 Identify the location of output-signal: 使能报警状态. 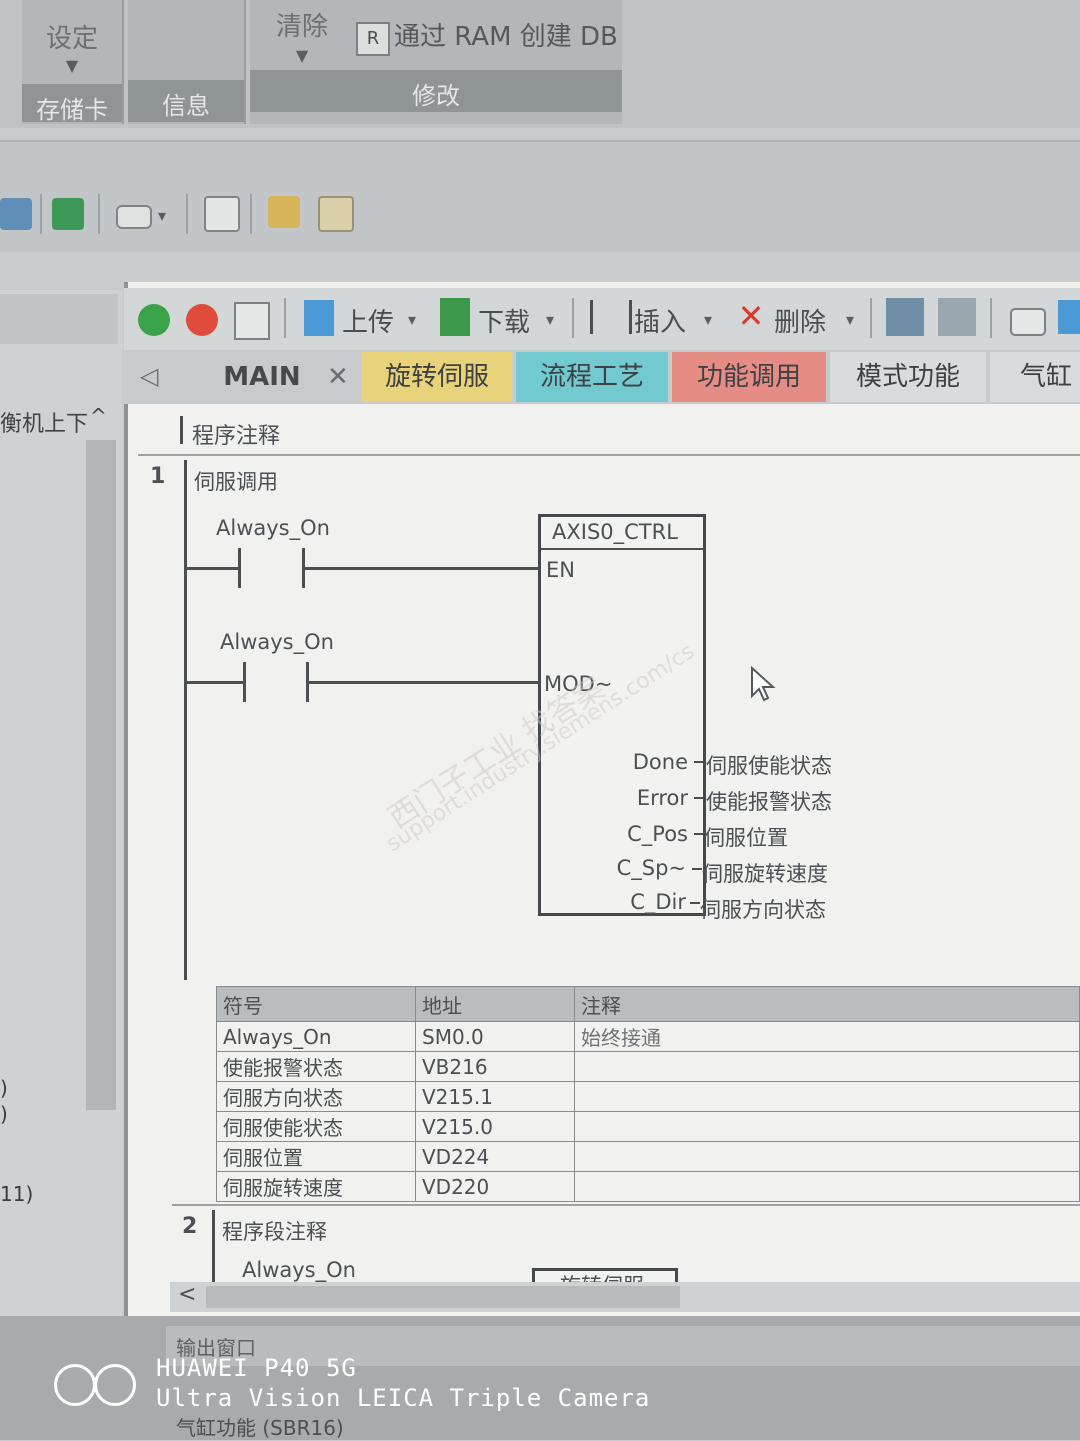
(769, 801).